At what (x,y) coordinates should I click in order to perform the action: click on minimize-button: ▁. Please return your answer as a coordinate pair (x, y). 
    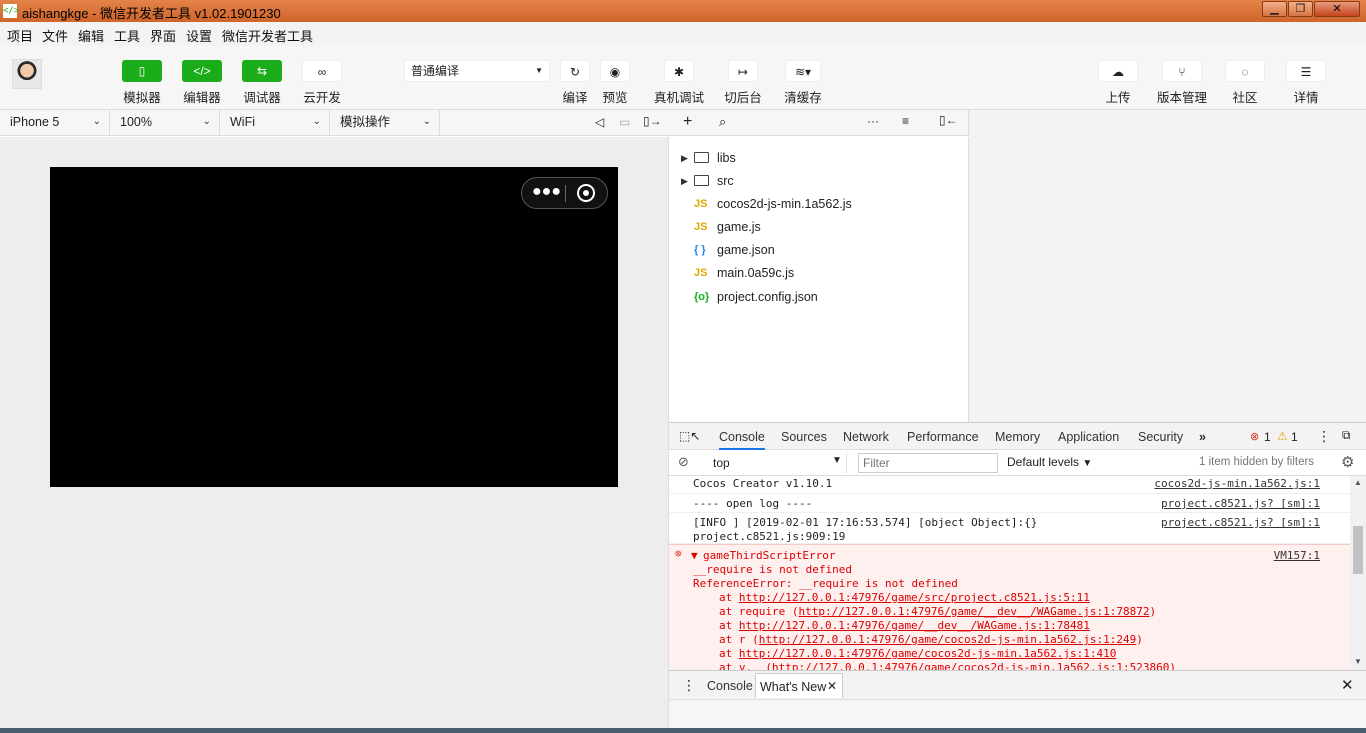
    Looking at the image, I should click on (1274, 9).